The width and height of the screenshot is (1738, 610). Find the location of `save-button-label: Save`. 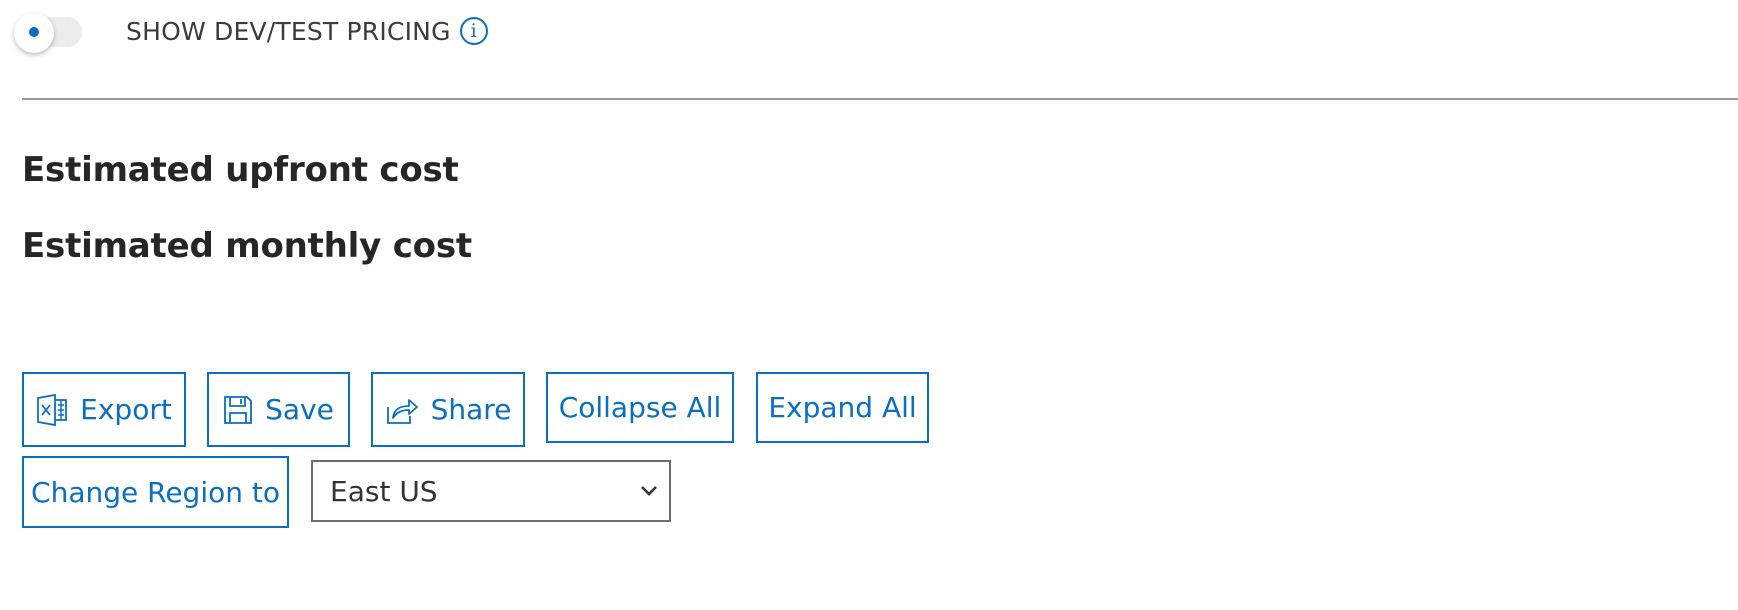

save-button-label: Save is located at coordinates (299, 409).